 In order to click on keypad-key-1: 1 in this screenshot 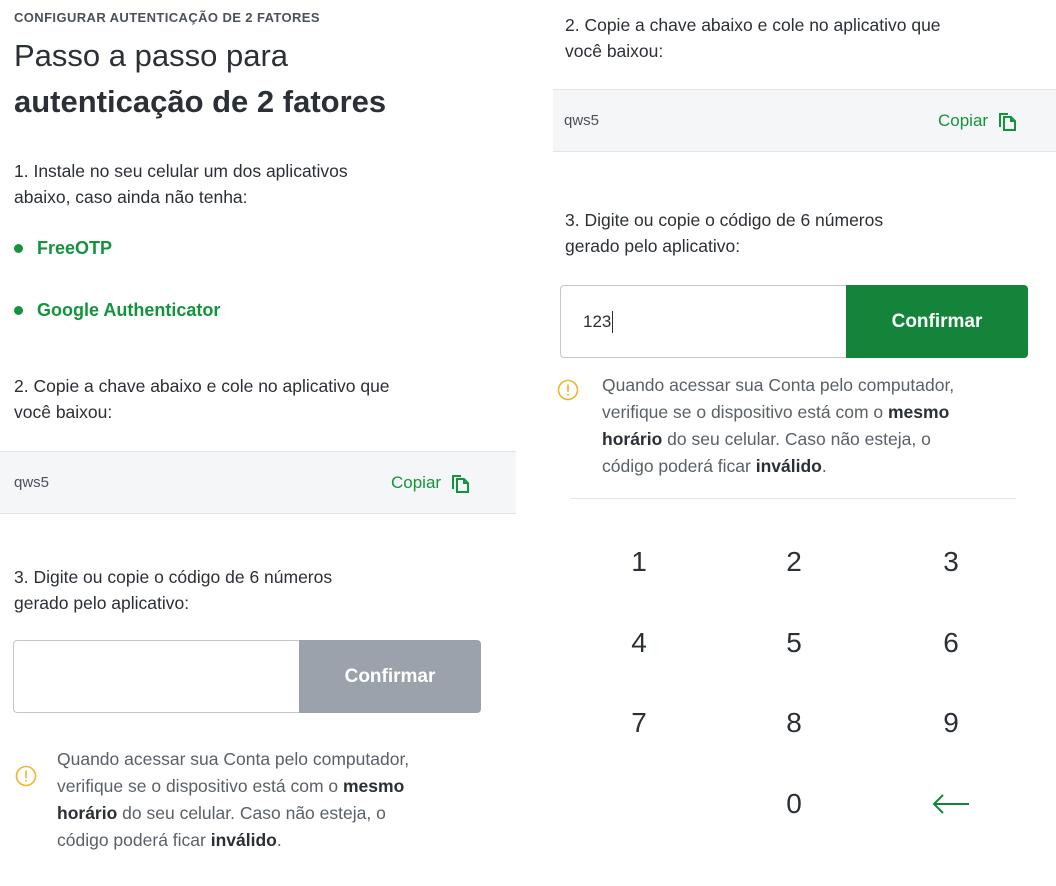, I will do `click(639, 562)`.